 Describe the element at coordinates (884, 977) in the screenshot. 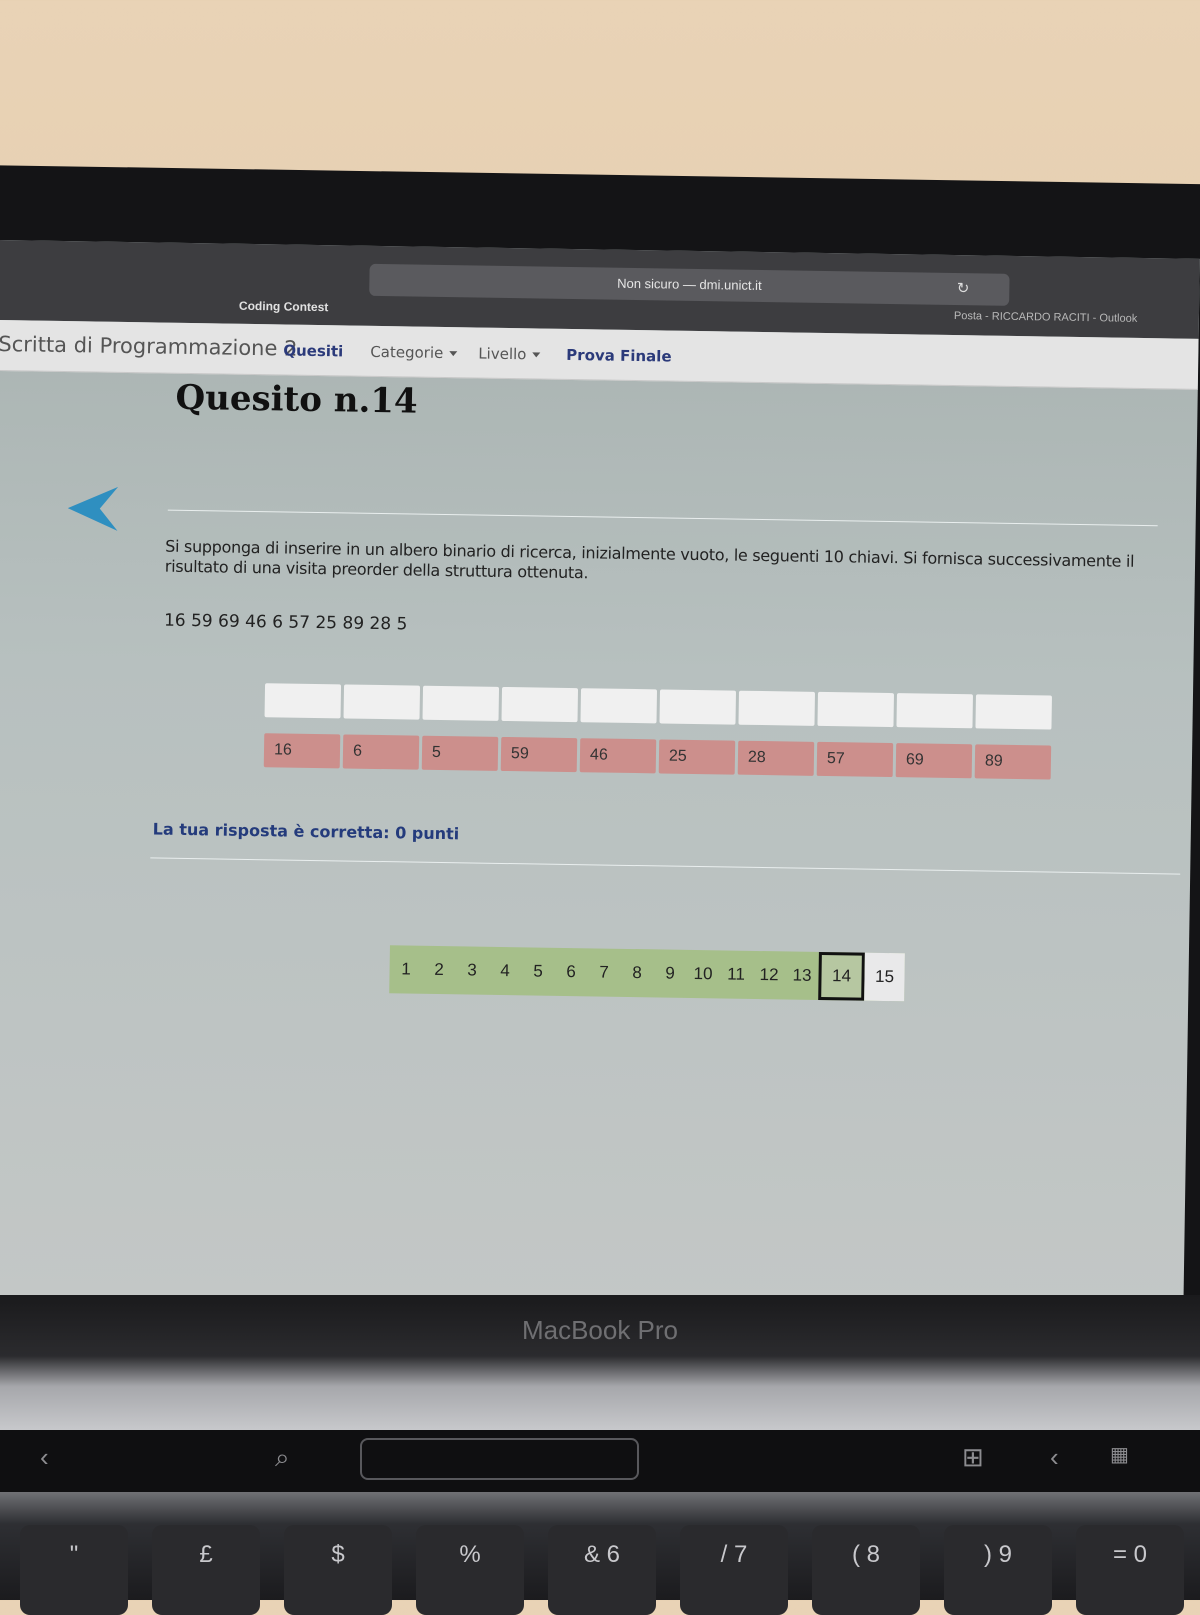

I see `page-link-15: 15` at that location.